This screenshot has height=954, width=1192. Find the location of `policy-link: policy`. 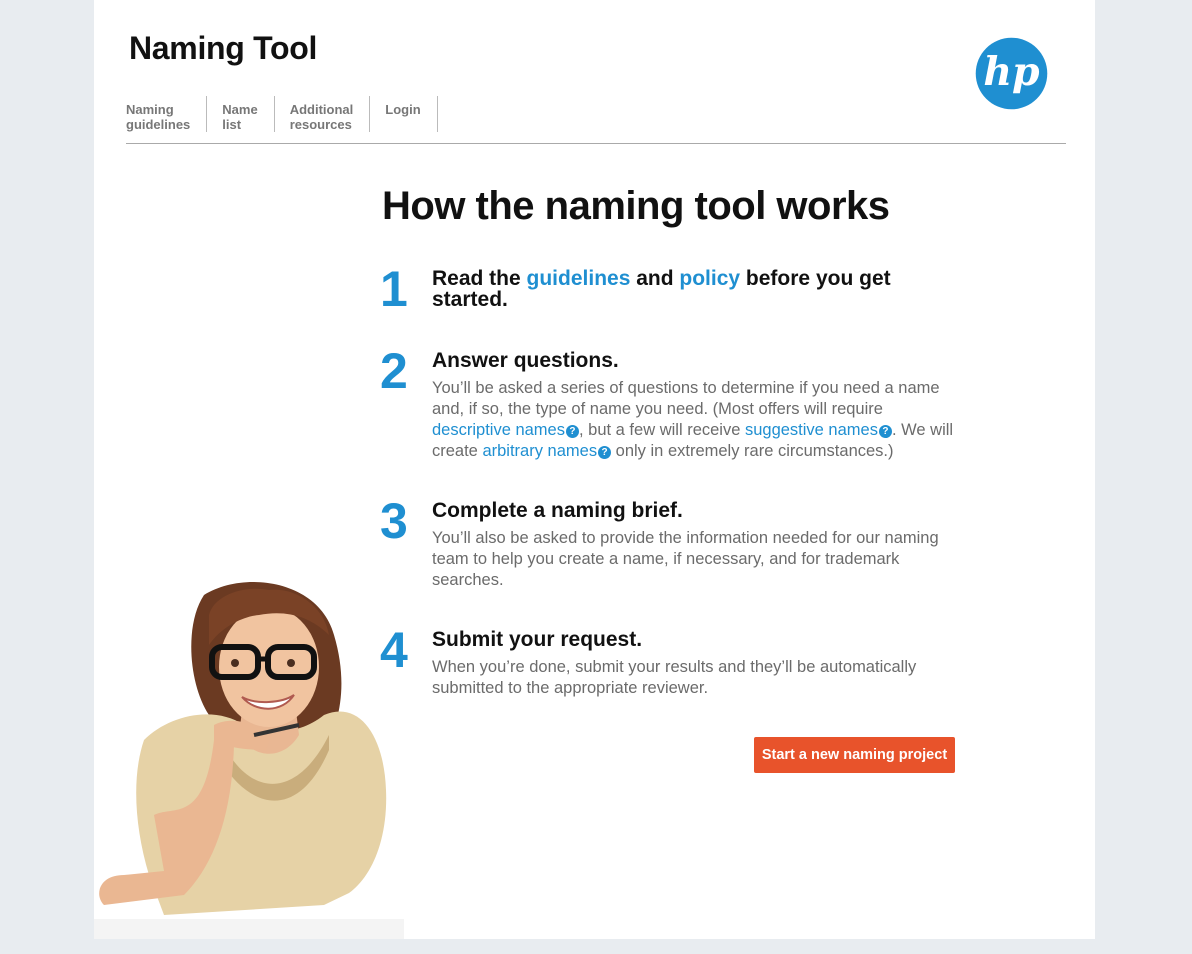

policy-link: policy is located at coordinates (709, 278).